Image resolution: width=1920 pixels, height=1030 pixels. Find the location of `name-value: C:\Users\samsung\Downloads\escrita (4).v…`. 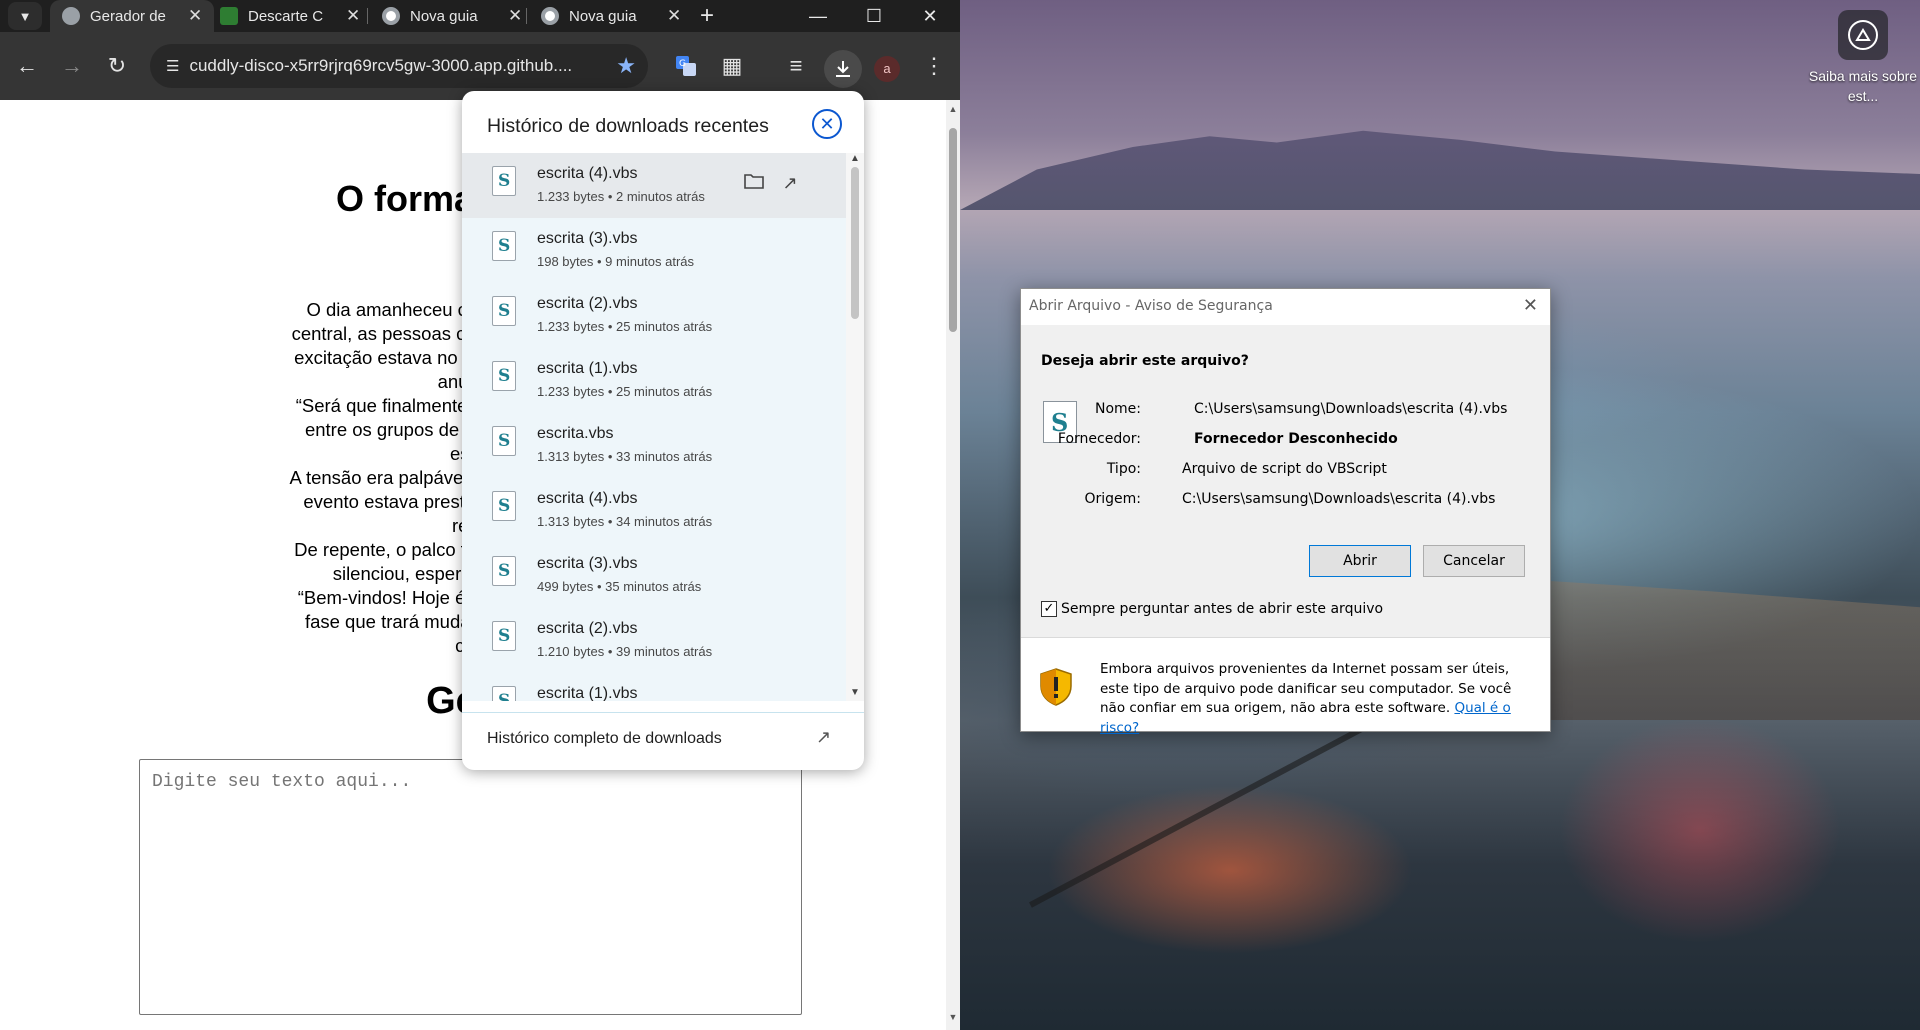

name-value: C:\Users\samsung\Downloads\escrita (4).v… is located at coordinates (1351, 409).